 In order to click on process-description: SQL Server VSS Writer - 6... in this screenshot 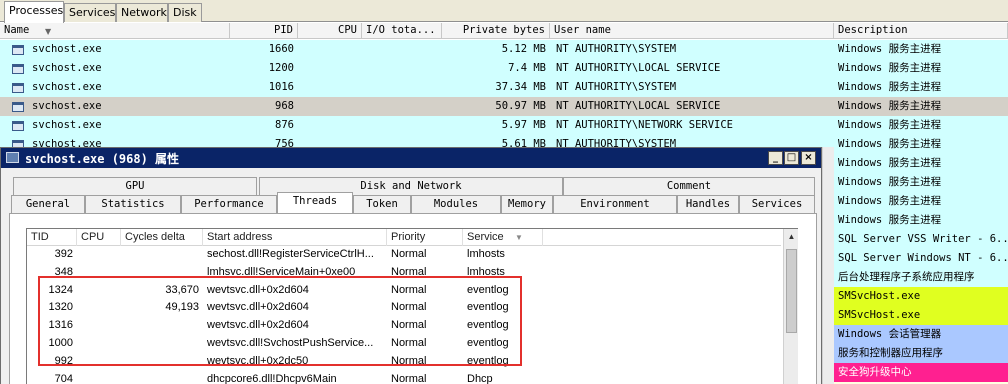, I will do `click(921, 239)`.